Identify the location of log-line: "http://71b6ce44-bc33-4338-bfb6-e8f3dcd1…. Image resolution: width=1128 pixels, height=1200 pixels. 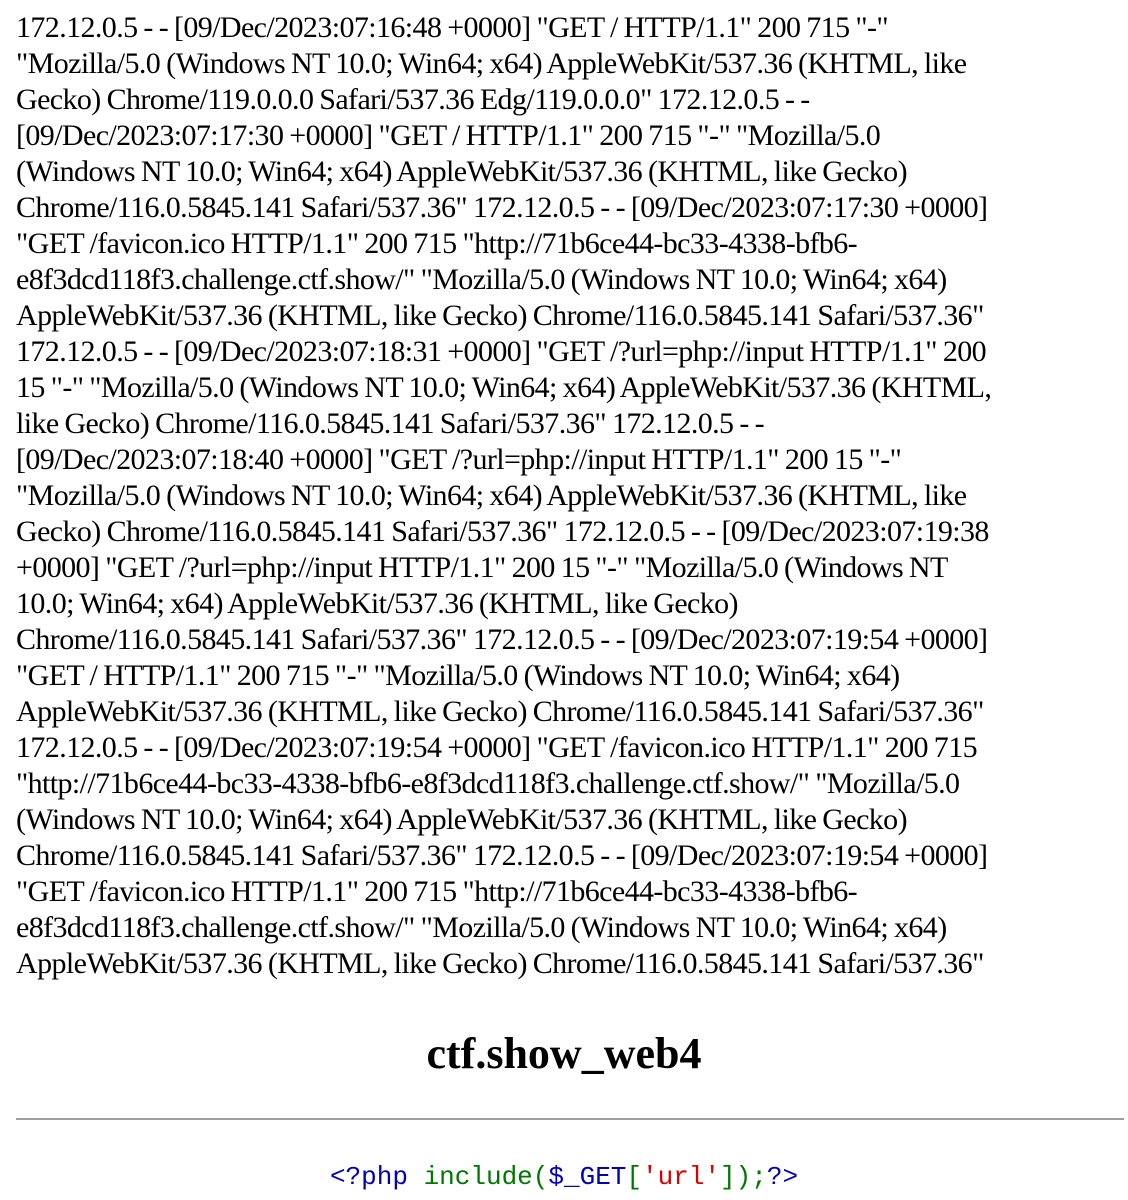
(488, 783).